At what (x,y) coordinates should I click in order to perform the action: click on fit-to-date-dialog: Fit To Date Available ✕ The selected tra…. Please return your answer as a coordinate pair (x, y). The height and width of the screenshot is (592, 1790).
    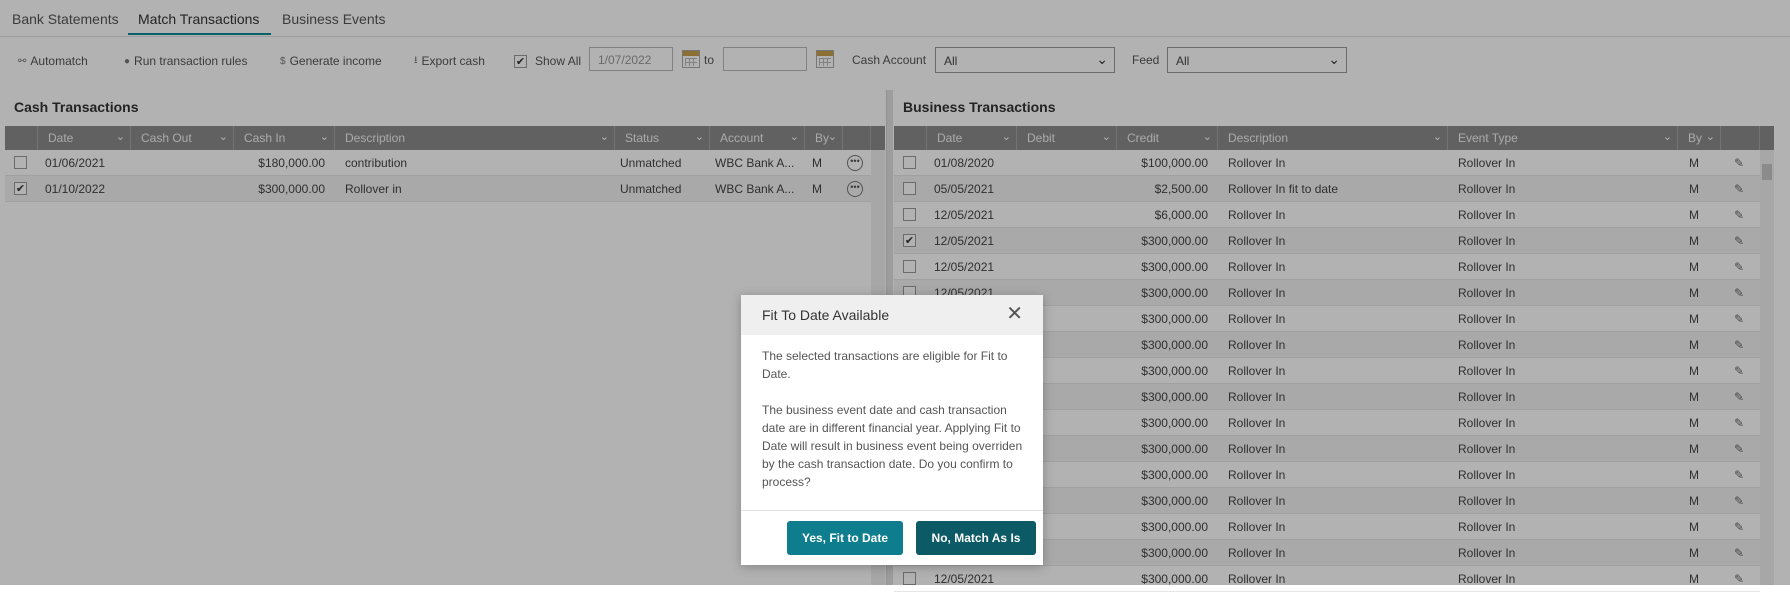
    Looking at the image, I should click on (892, 430).